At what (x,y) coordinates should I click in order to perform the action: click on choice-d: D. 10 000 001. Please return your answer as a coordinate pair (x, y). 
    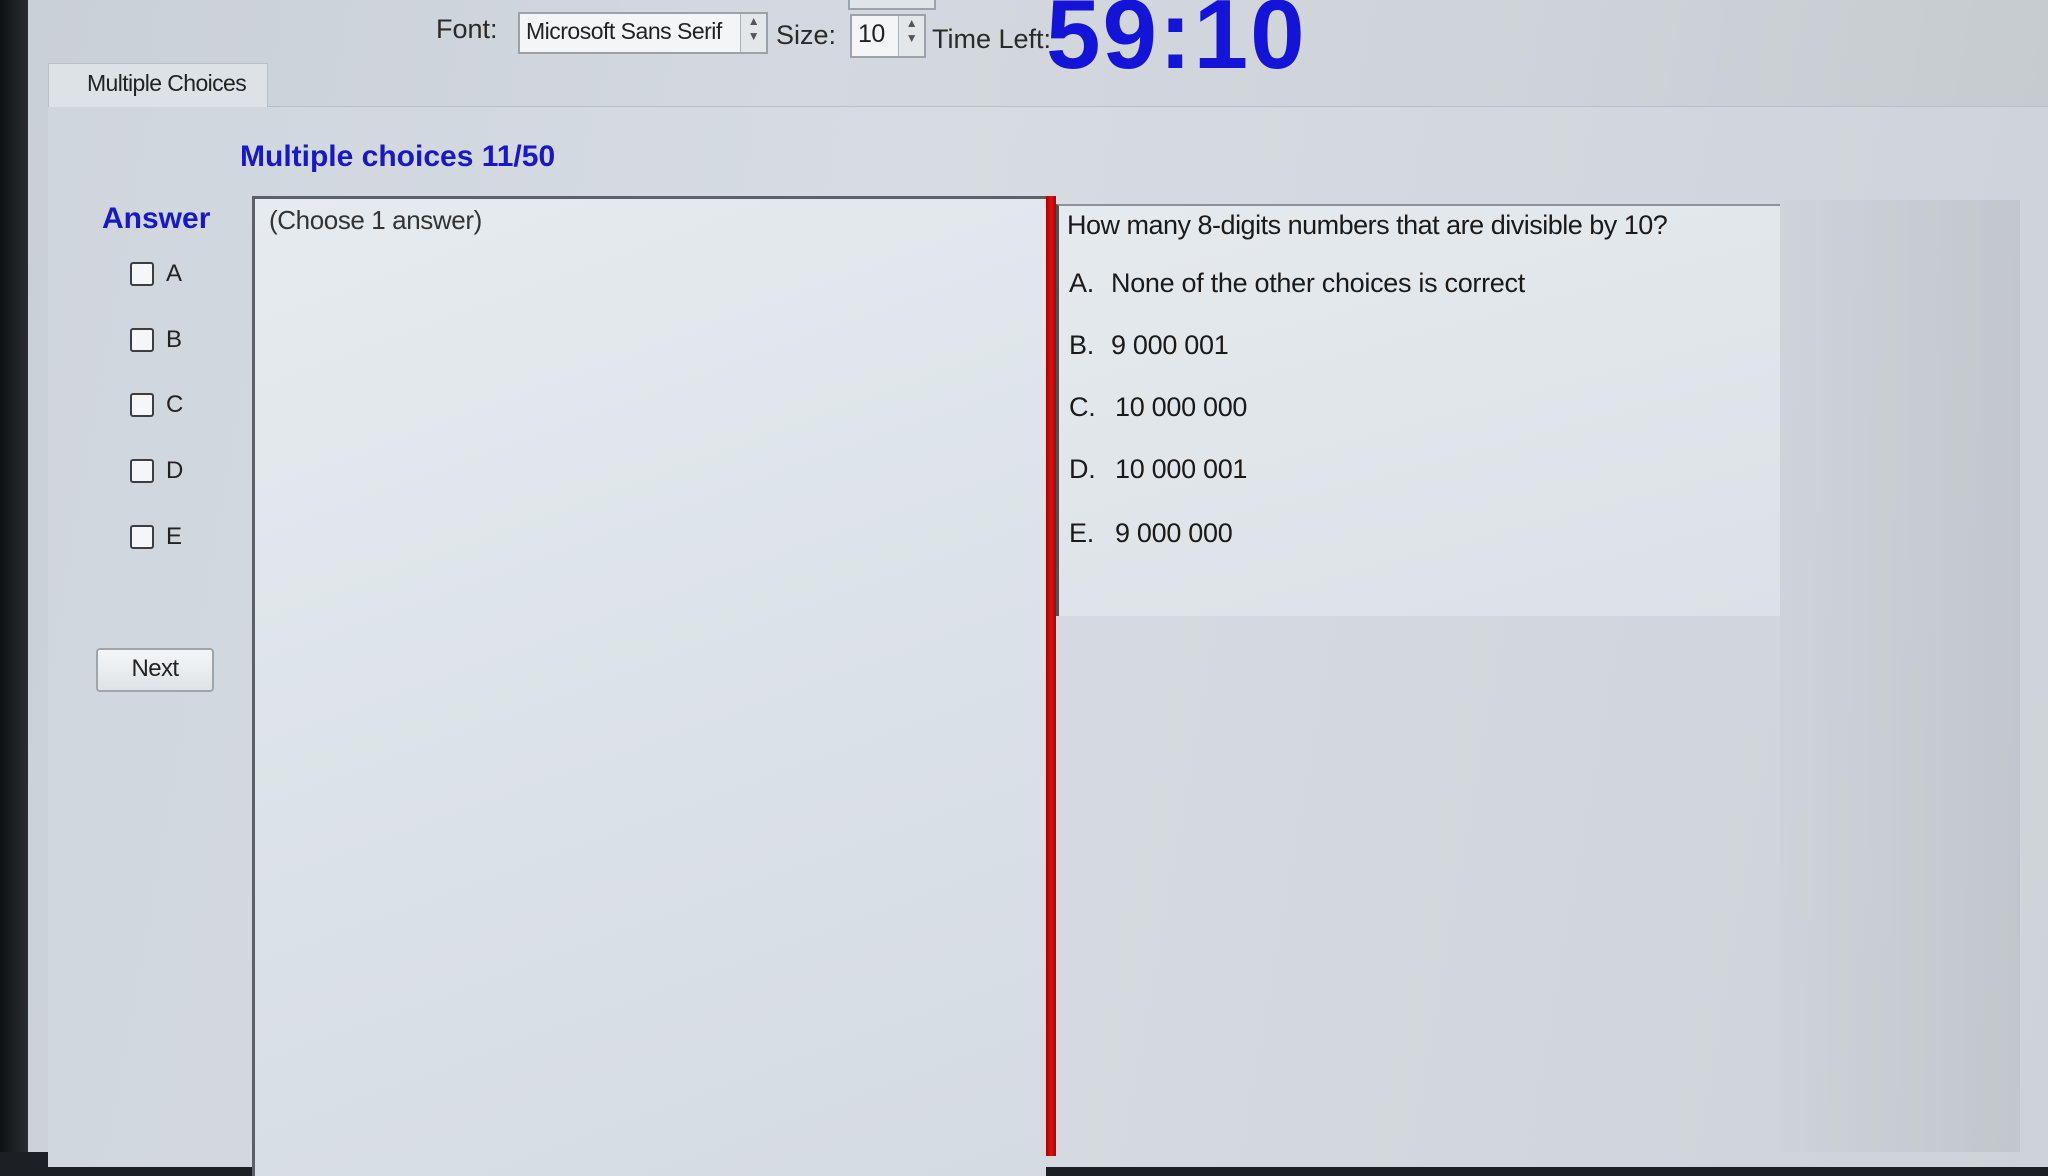
    Looking at the image, I should click on (1158, 469).